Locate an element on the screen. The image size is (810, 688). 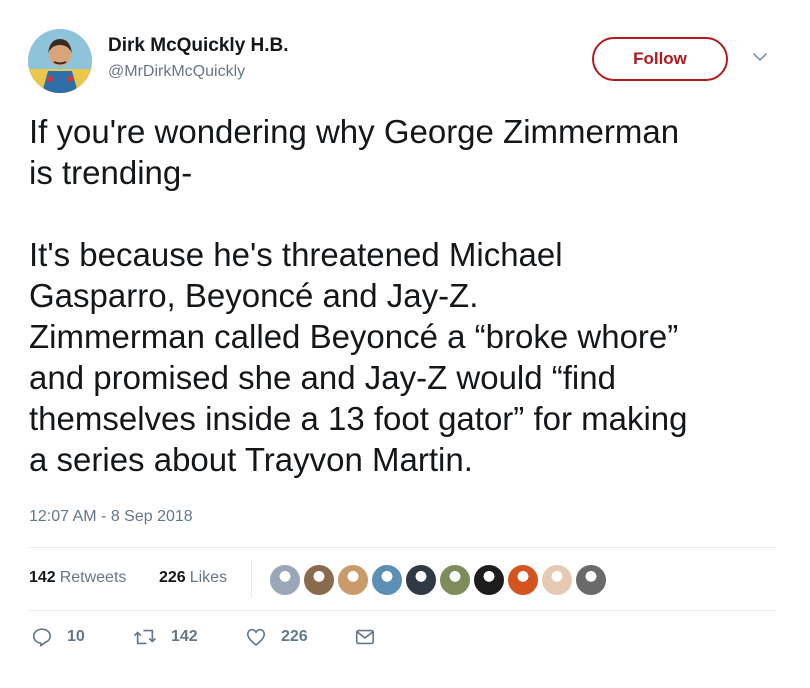
likes-count: 226 is located at coordinates (172, 577).